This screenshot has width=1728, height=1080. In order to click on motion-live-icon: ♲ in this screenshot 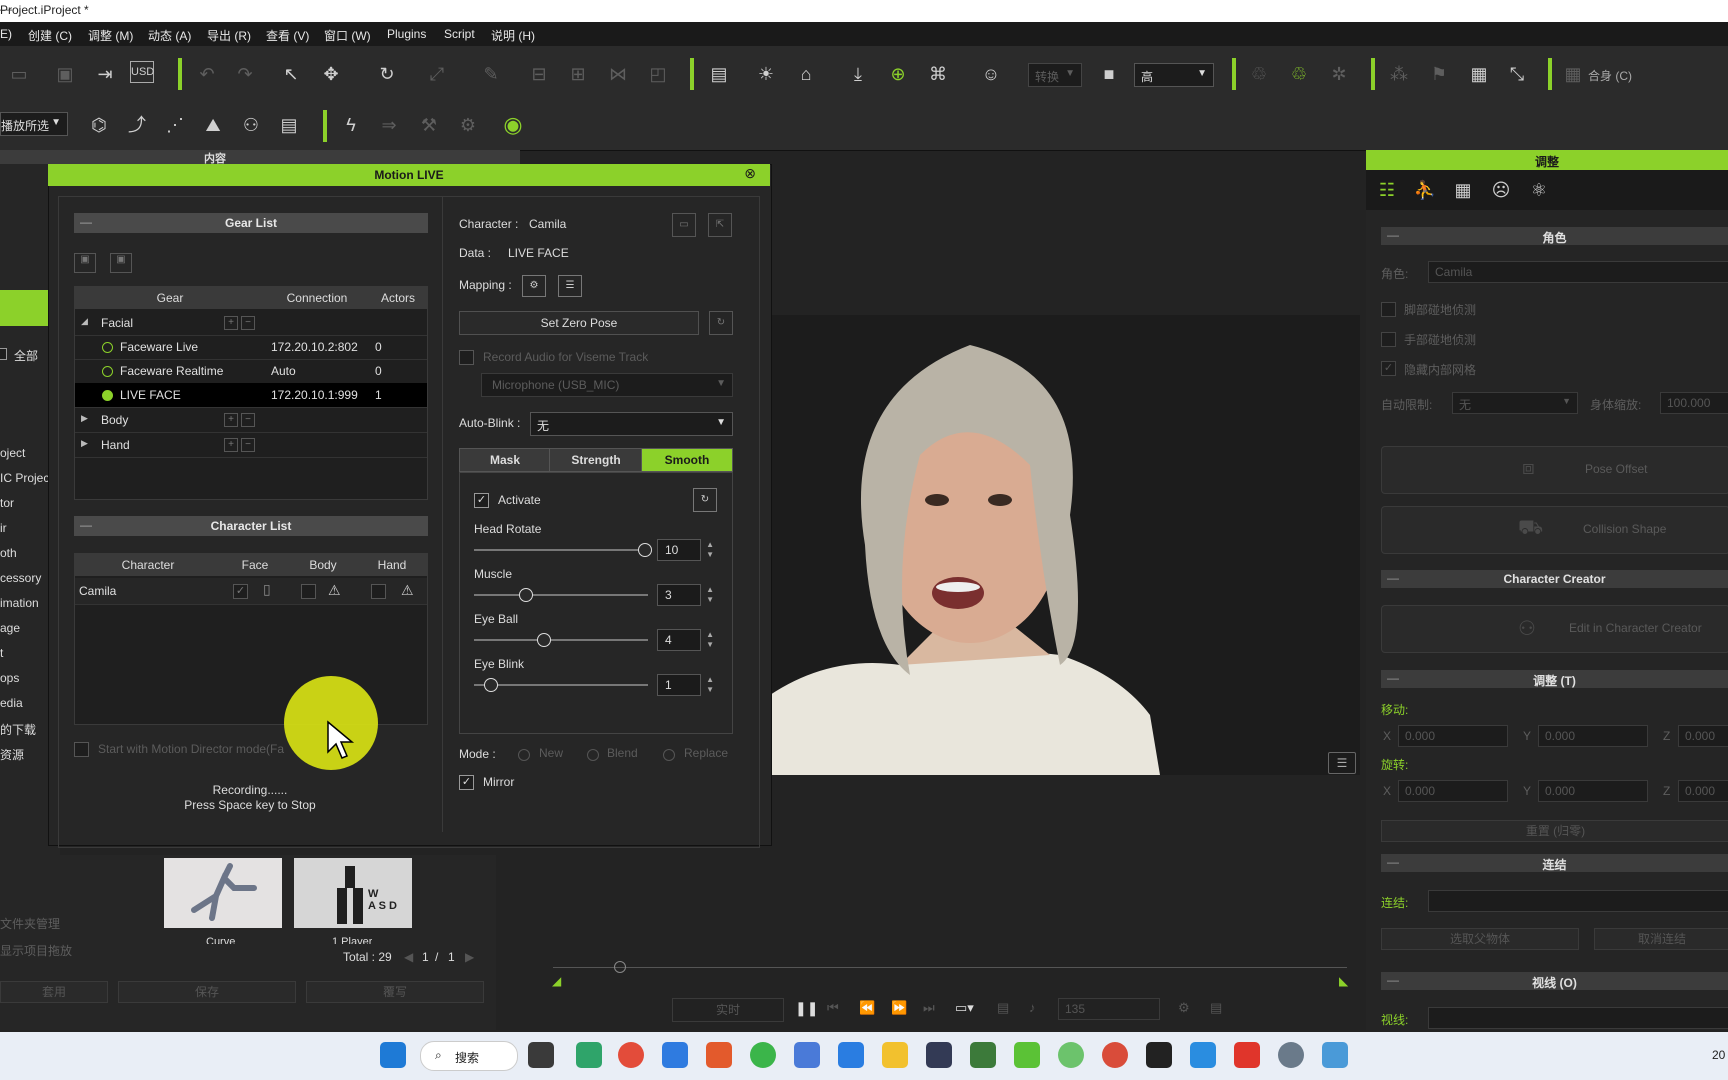, I will do `click(1299, 74)`.